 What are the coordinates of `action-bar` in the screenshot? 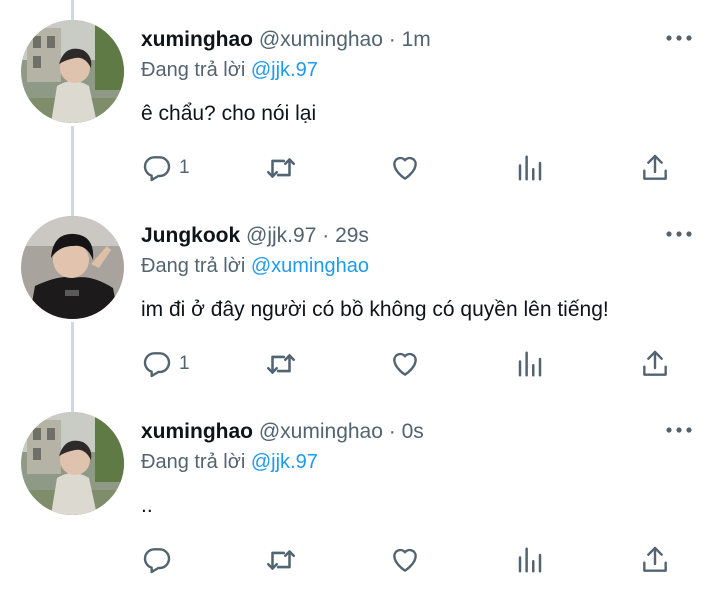 It's located at (360, 560).